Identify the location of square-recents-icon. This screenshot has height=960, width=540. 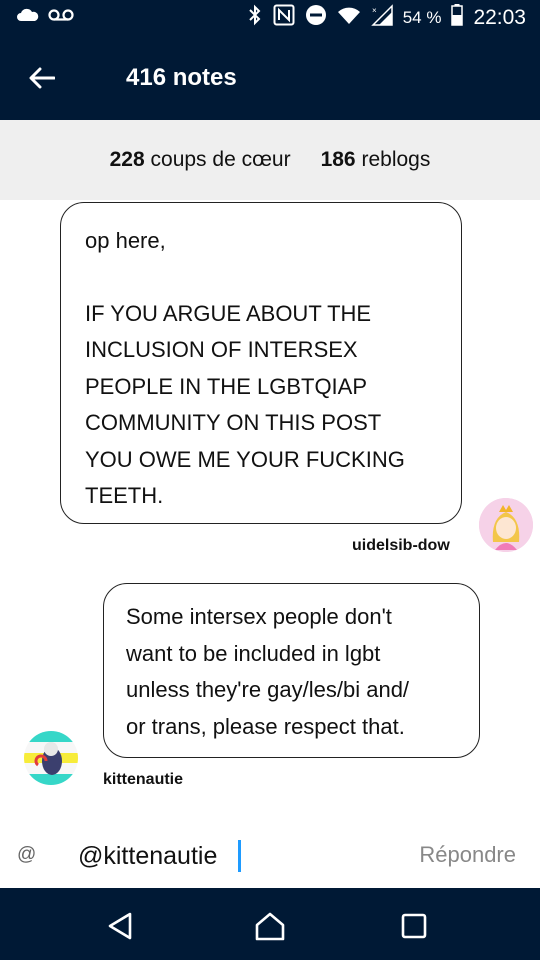
(414, 926).